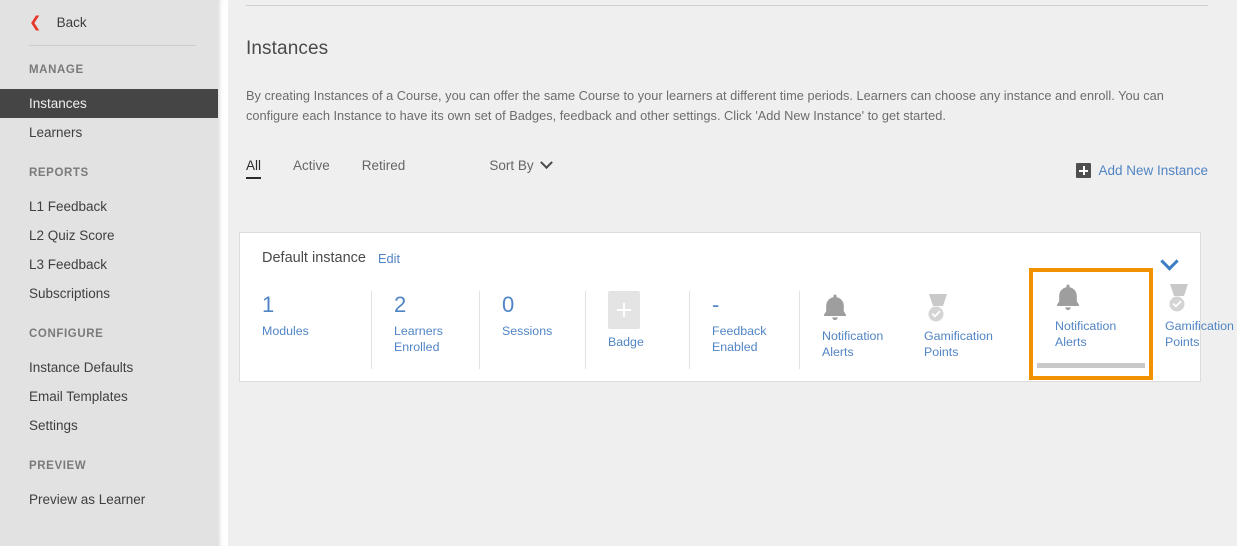 The height and width of the screenshot is (546, 1237). I want to click on bell-icon-wrapper, so click(851, 307).